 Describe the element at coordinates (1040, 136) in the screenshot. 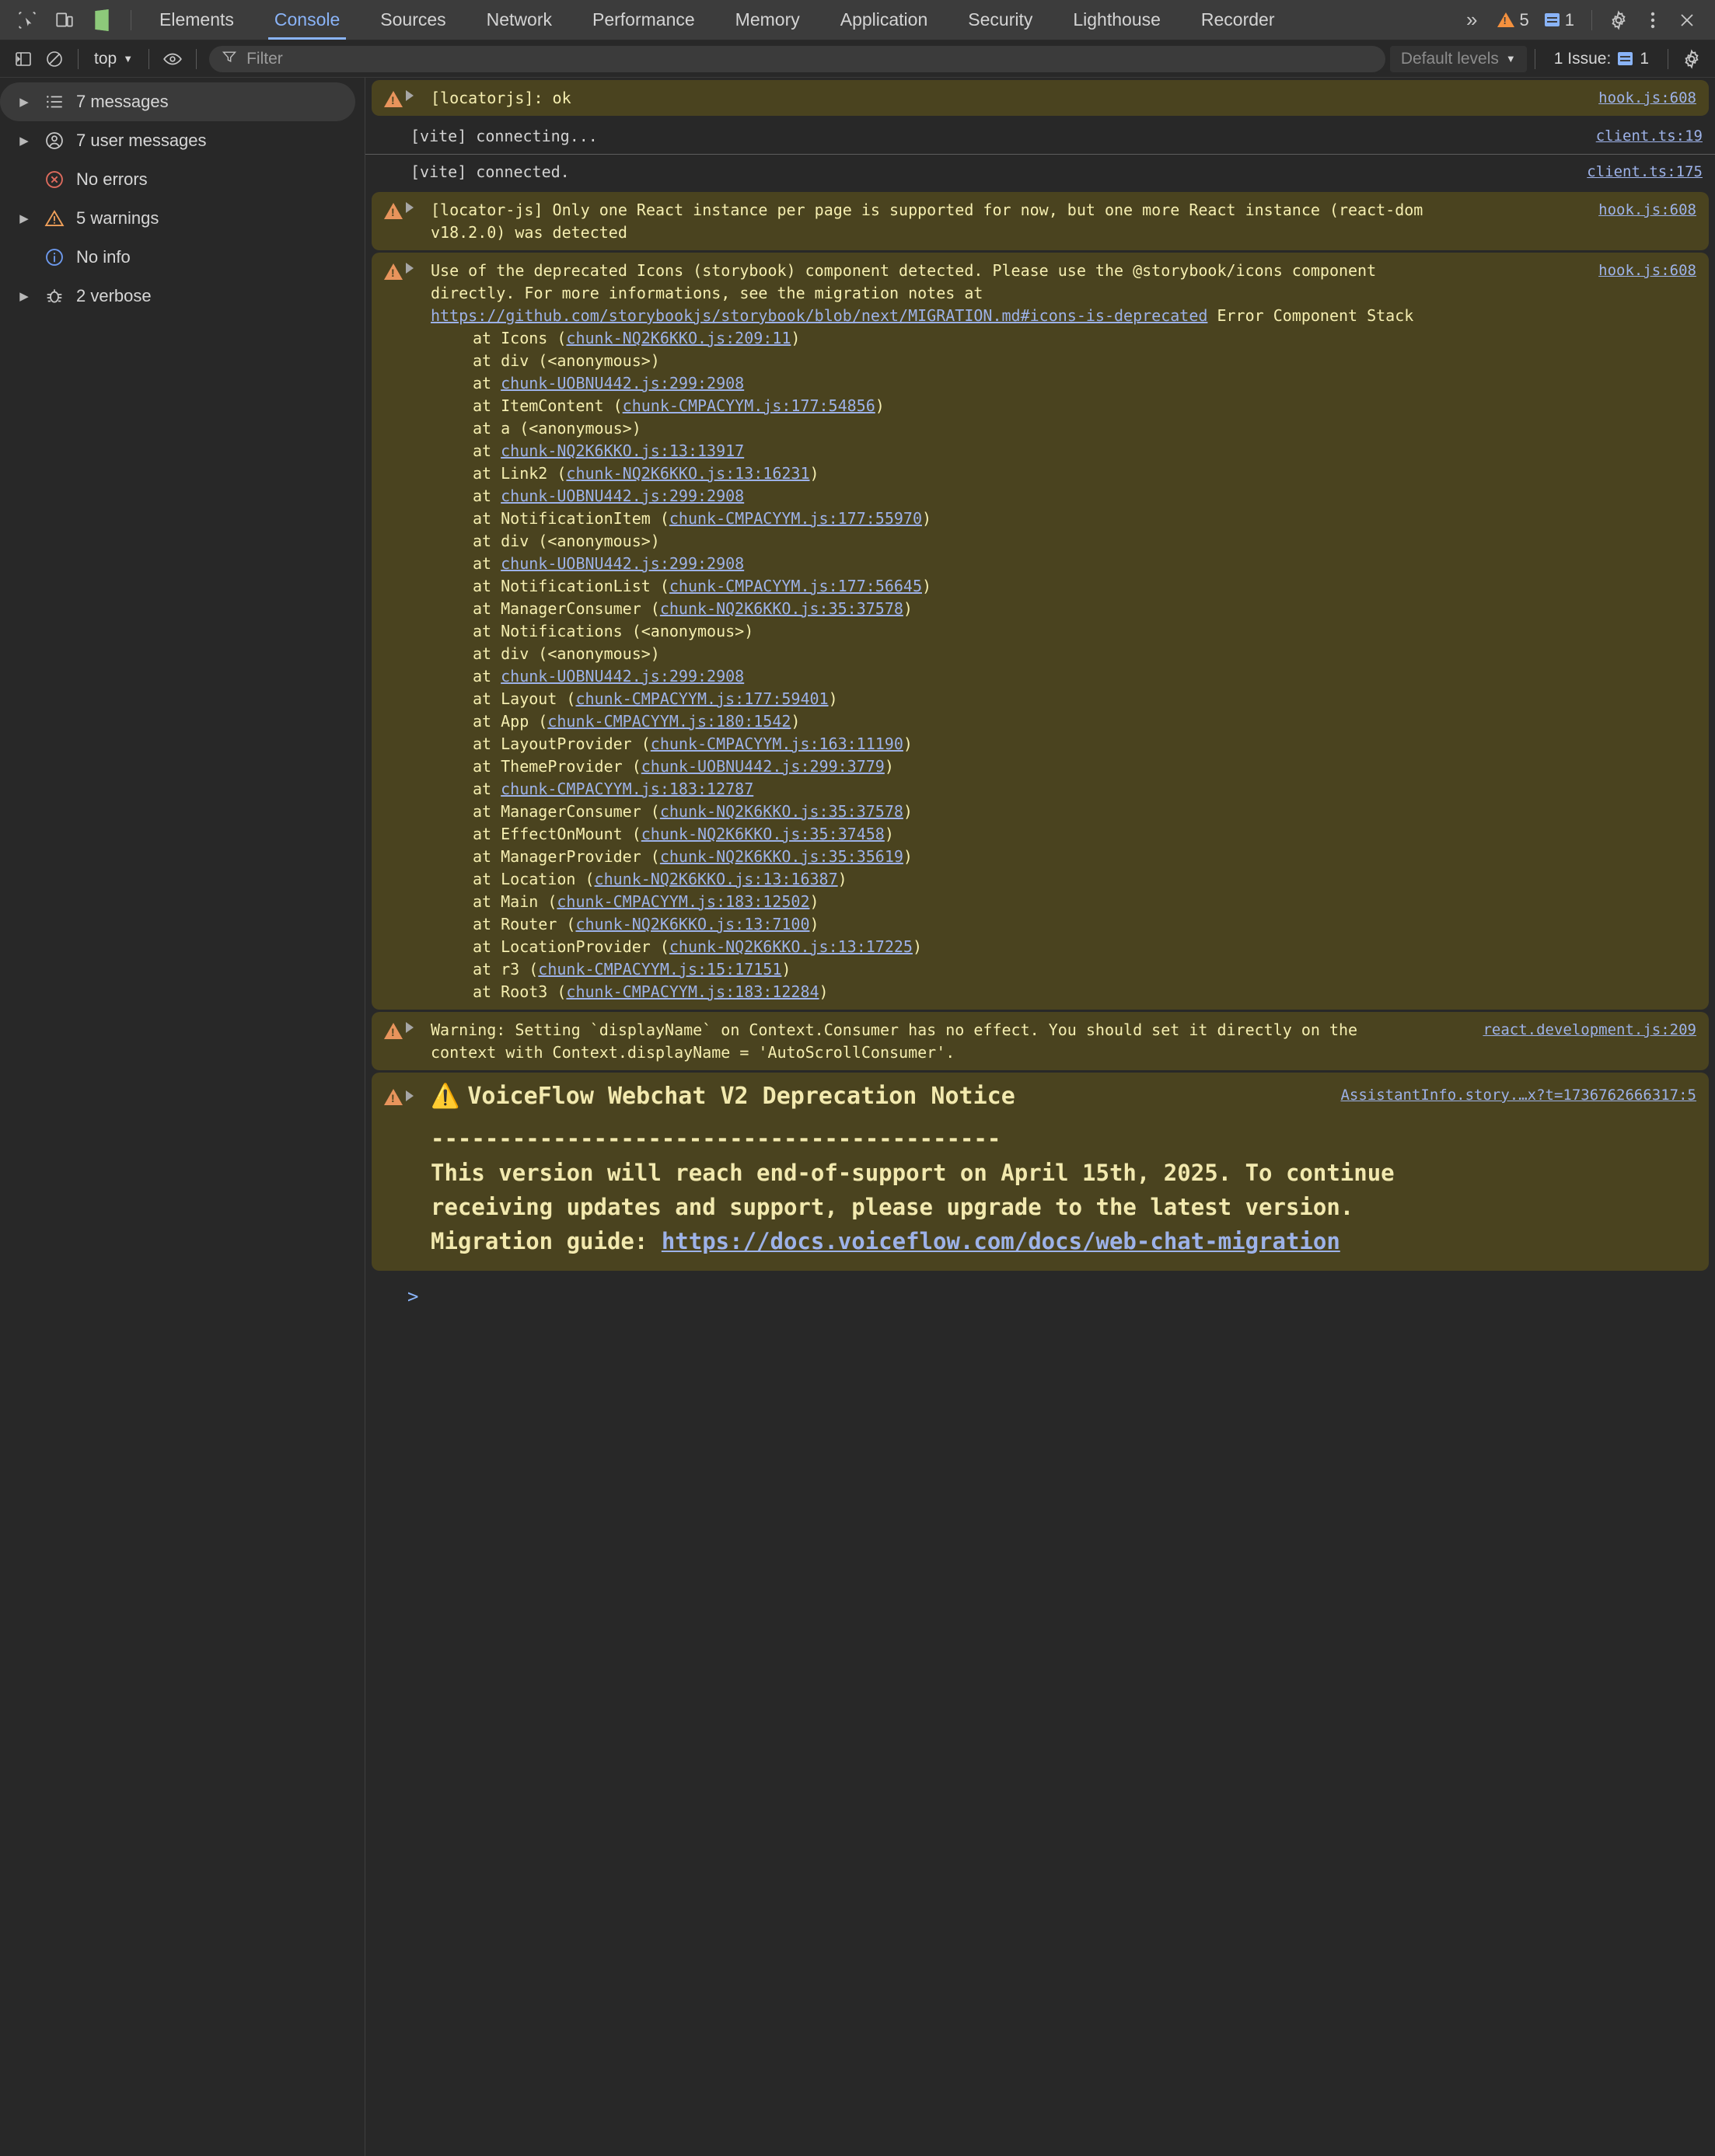

I see `console-message-log: [vite] connecting... client.ts:19` at that location.